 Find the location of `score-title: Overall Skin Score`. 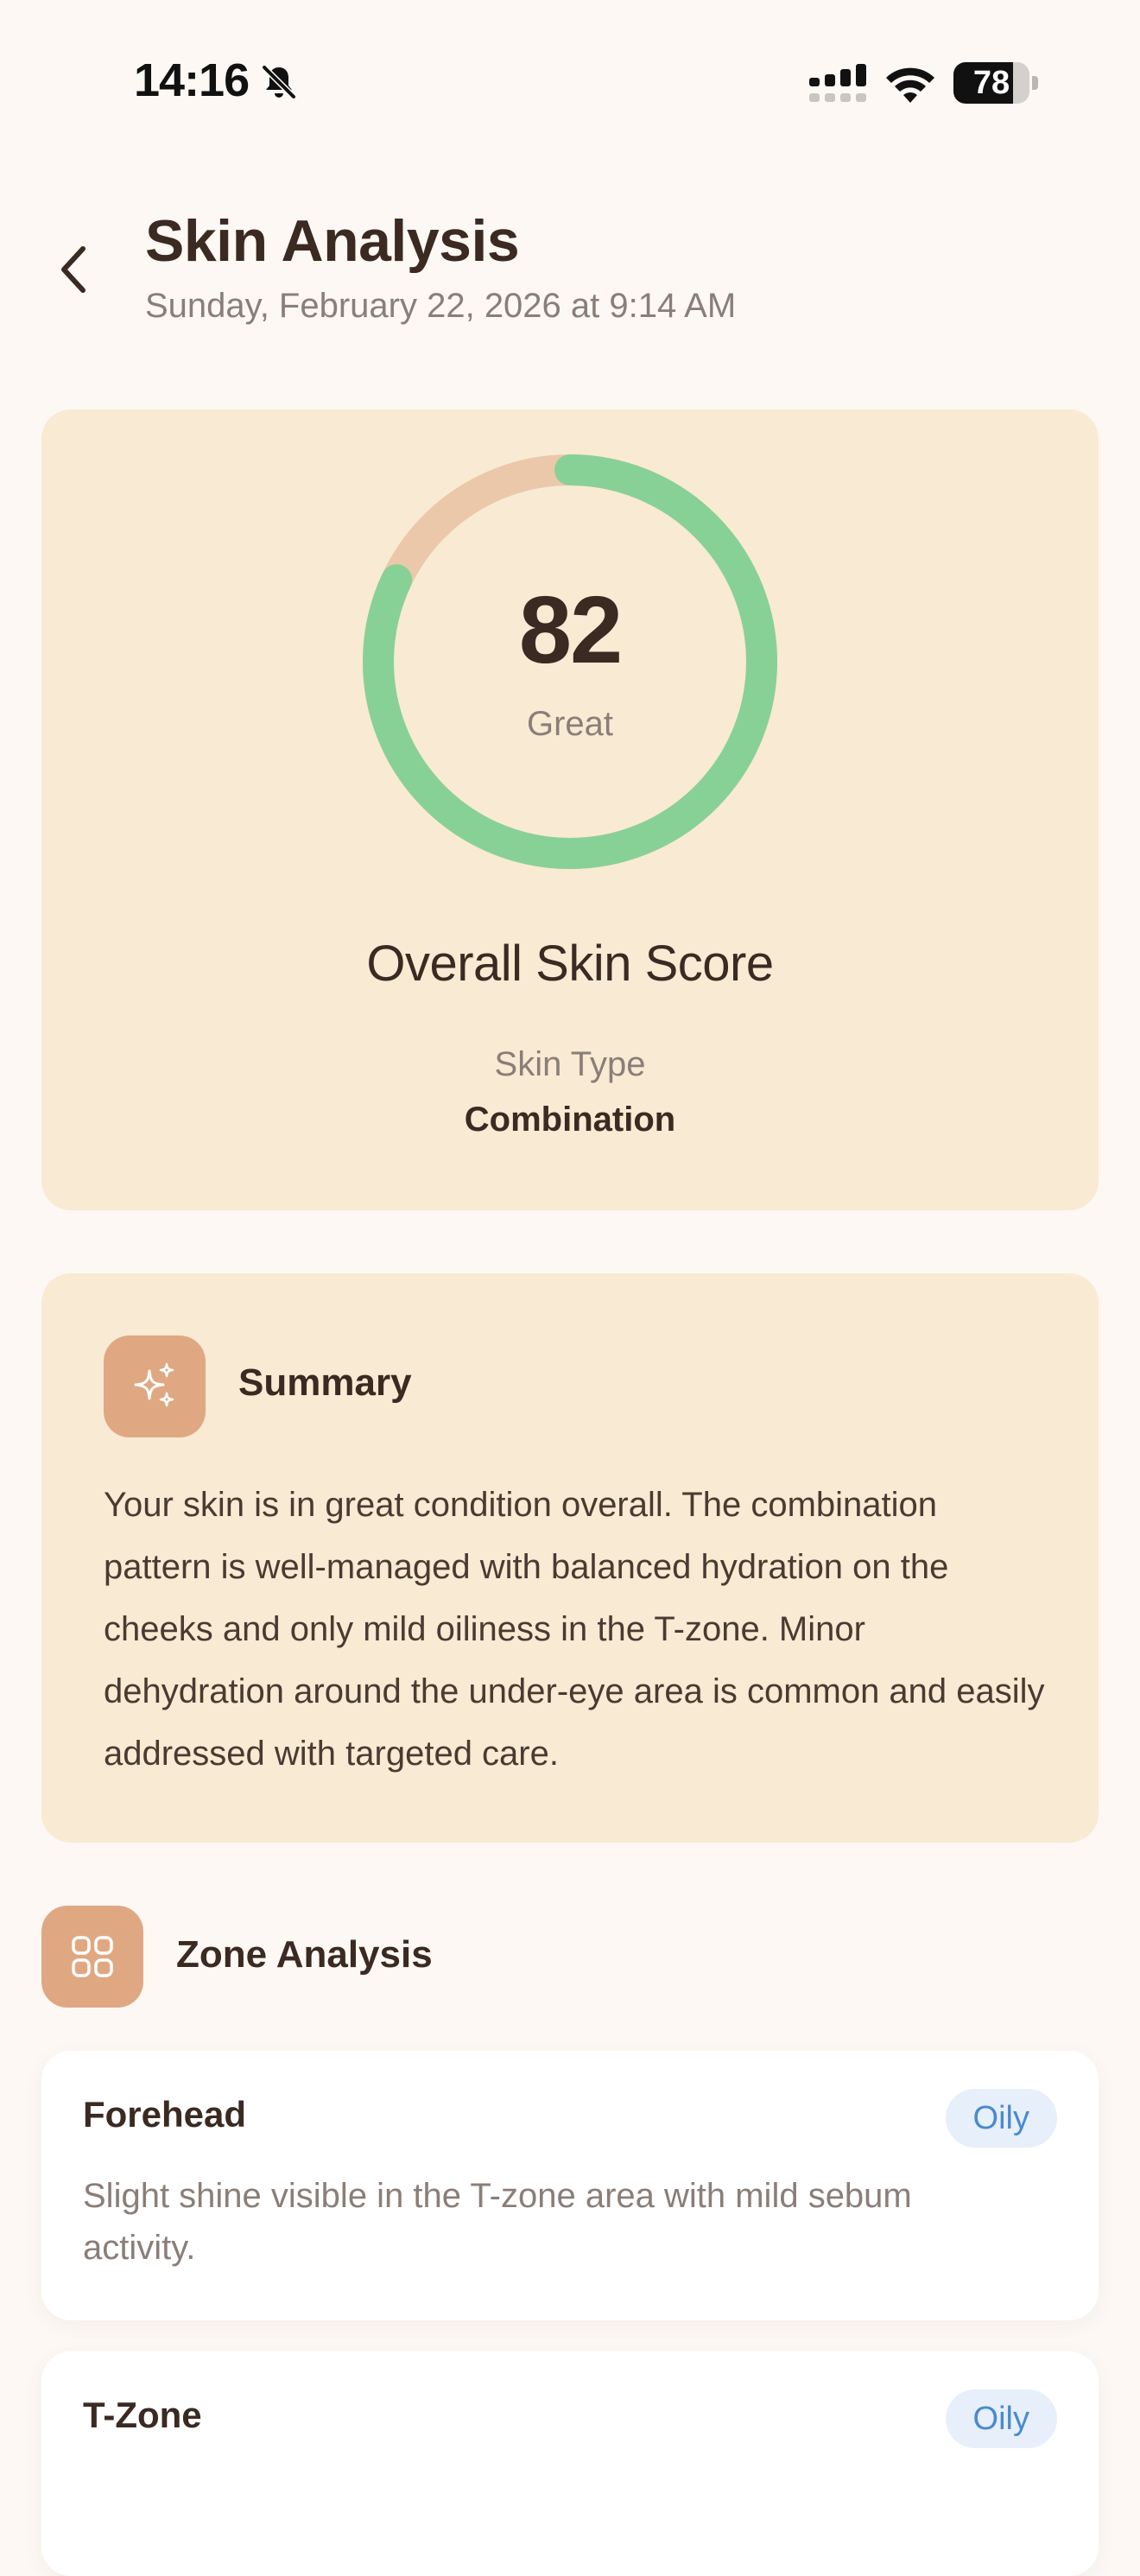

score-title: Overall Skin Score is located at coordinates (570, 964).